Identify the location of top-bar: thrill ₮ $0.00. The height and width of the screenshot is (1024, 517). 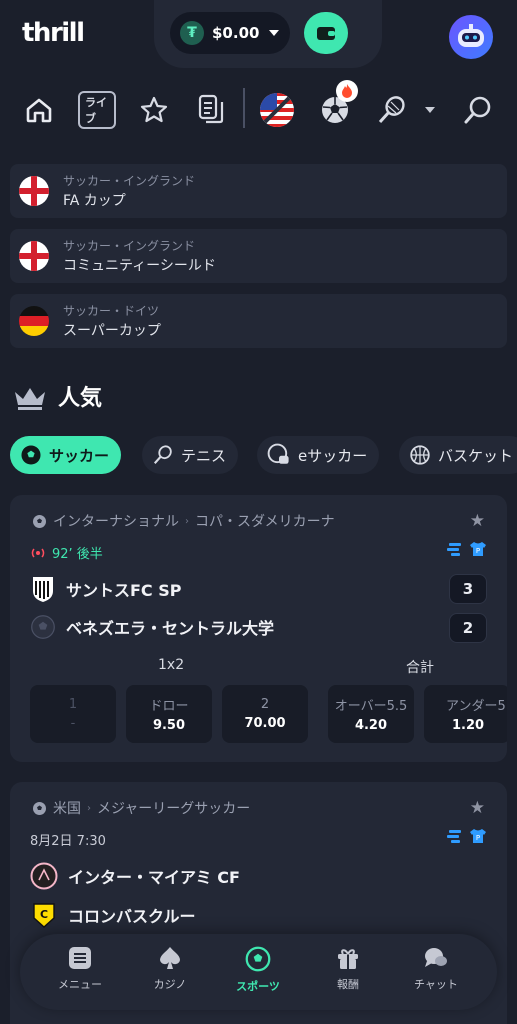
(258, 38).